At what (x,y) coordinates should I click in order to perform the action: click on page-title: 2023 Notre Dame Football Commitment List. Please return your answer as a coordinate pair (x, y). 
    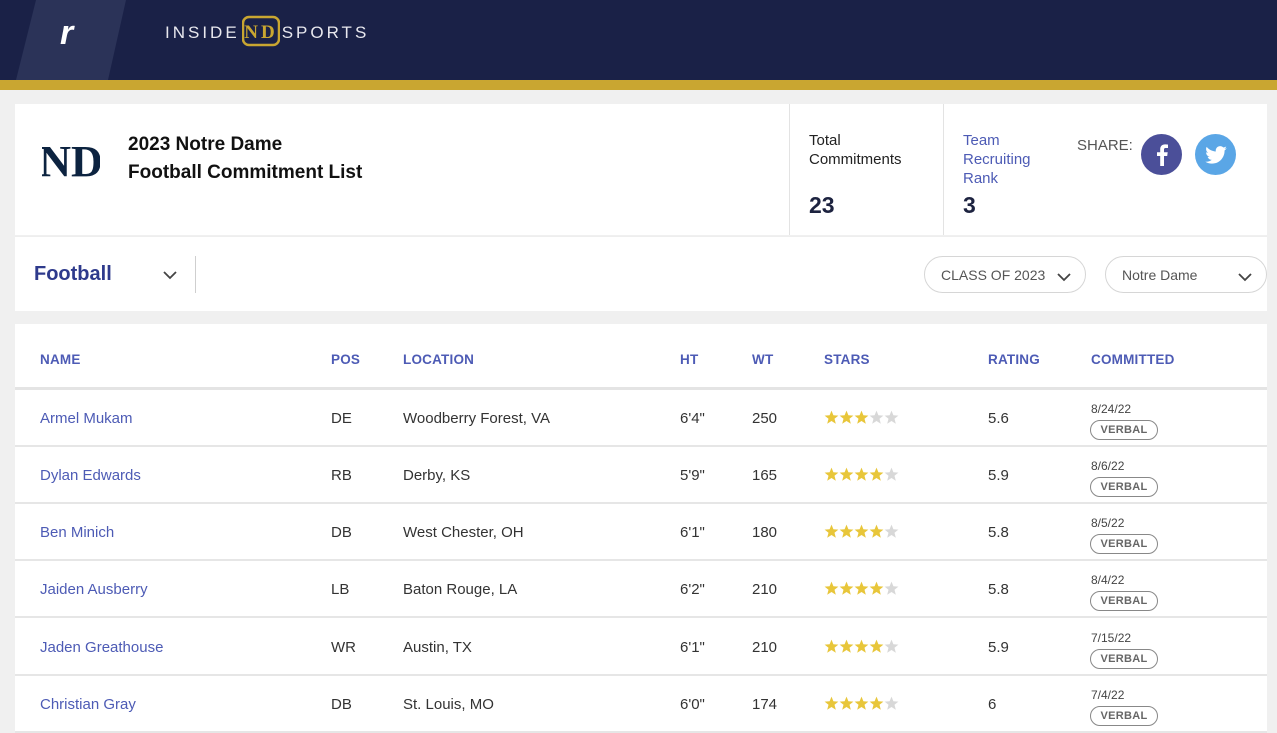
    Looking at the image, I should click on (245, 159).